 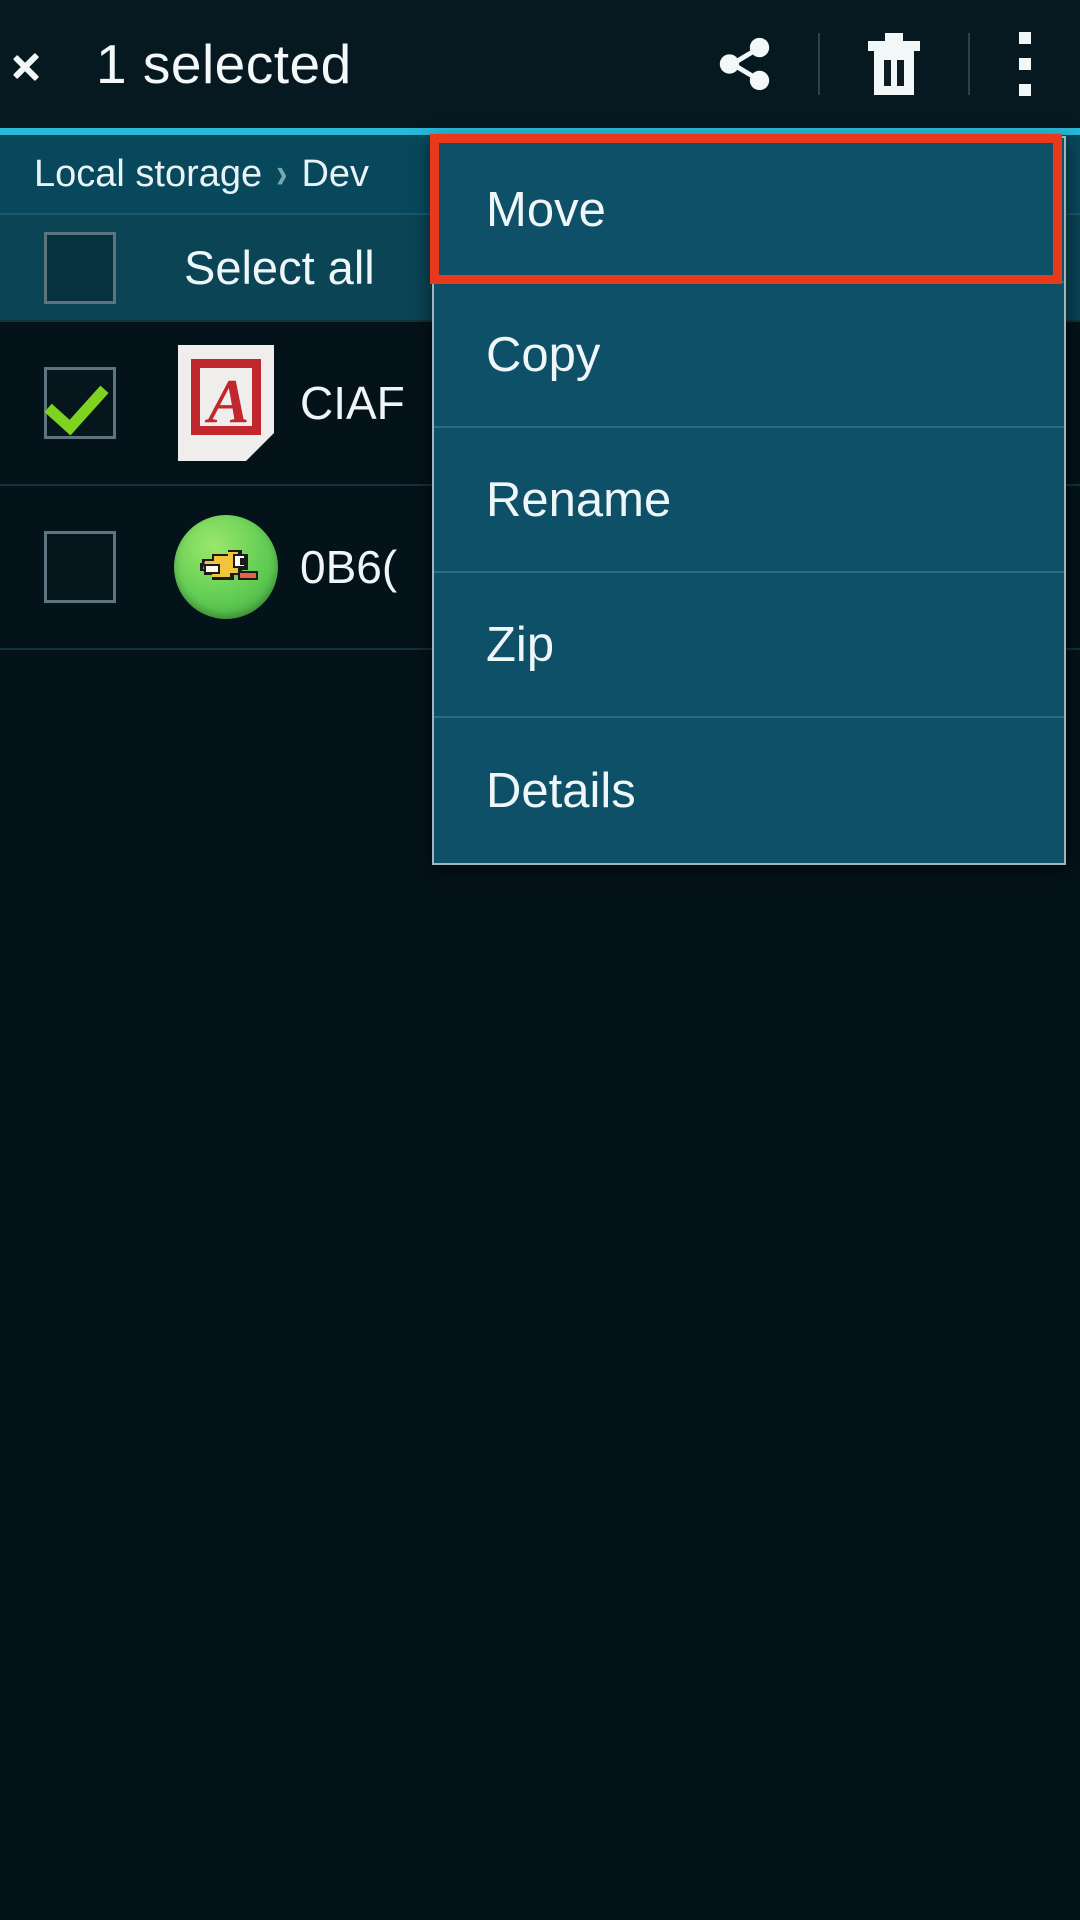 What do you see at coordinates (749, 645) in the screenshot?
I see `menu-item-zip: Zip` at bounding box center [749, 645].